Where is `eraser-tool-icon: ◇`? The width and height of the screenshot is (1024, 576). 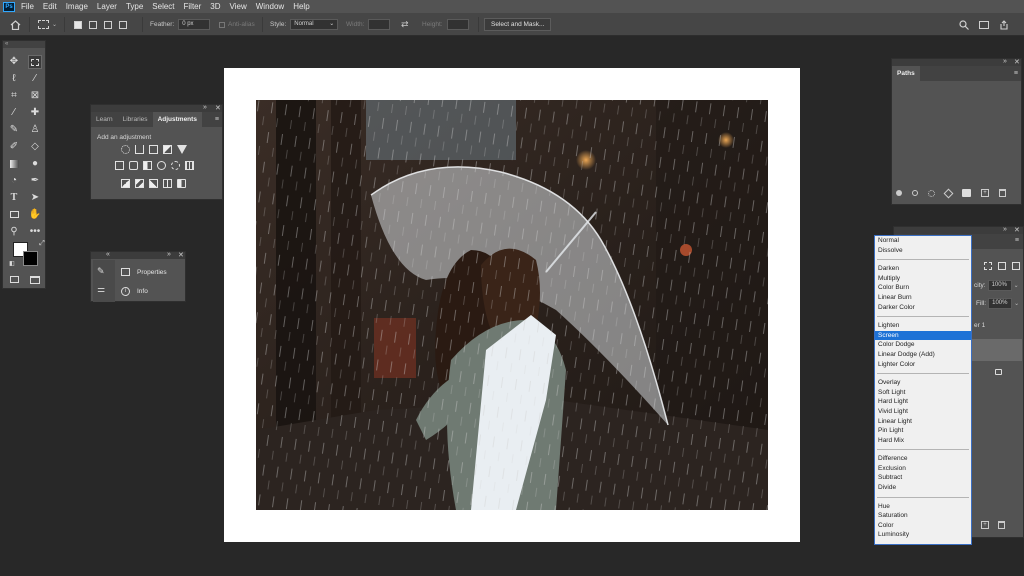
eraser-tool-icon: ◇ is located at coordinates (35, 147).